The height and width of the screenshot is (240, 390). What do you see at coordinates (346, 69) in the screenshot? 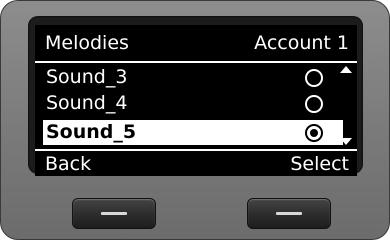
I see `scroll-up-arrow-icon` at bounding box center [346, 69].